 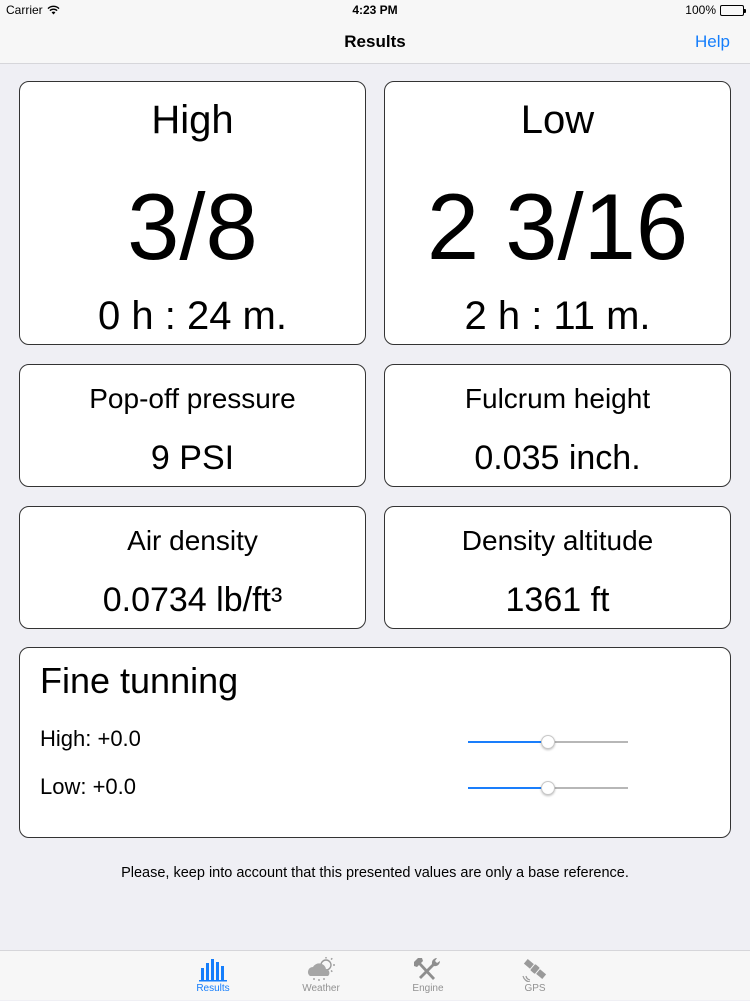 I want to click on low-label: Low, so click(x=557, y=120).